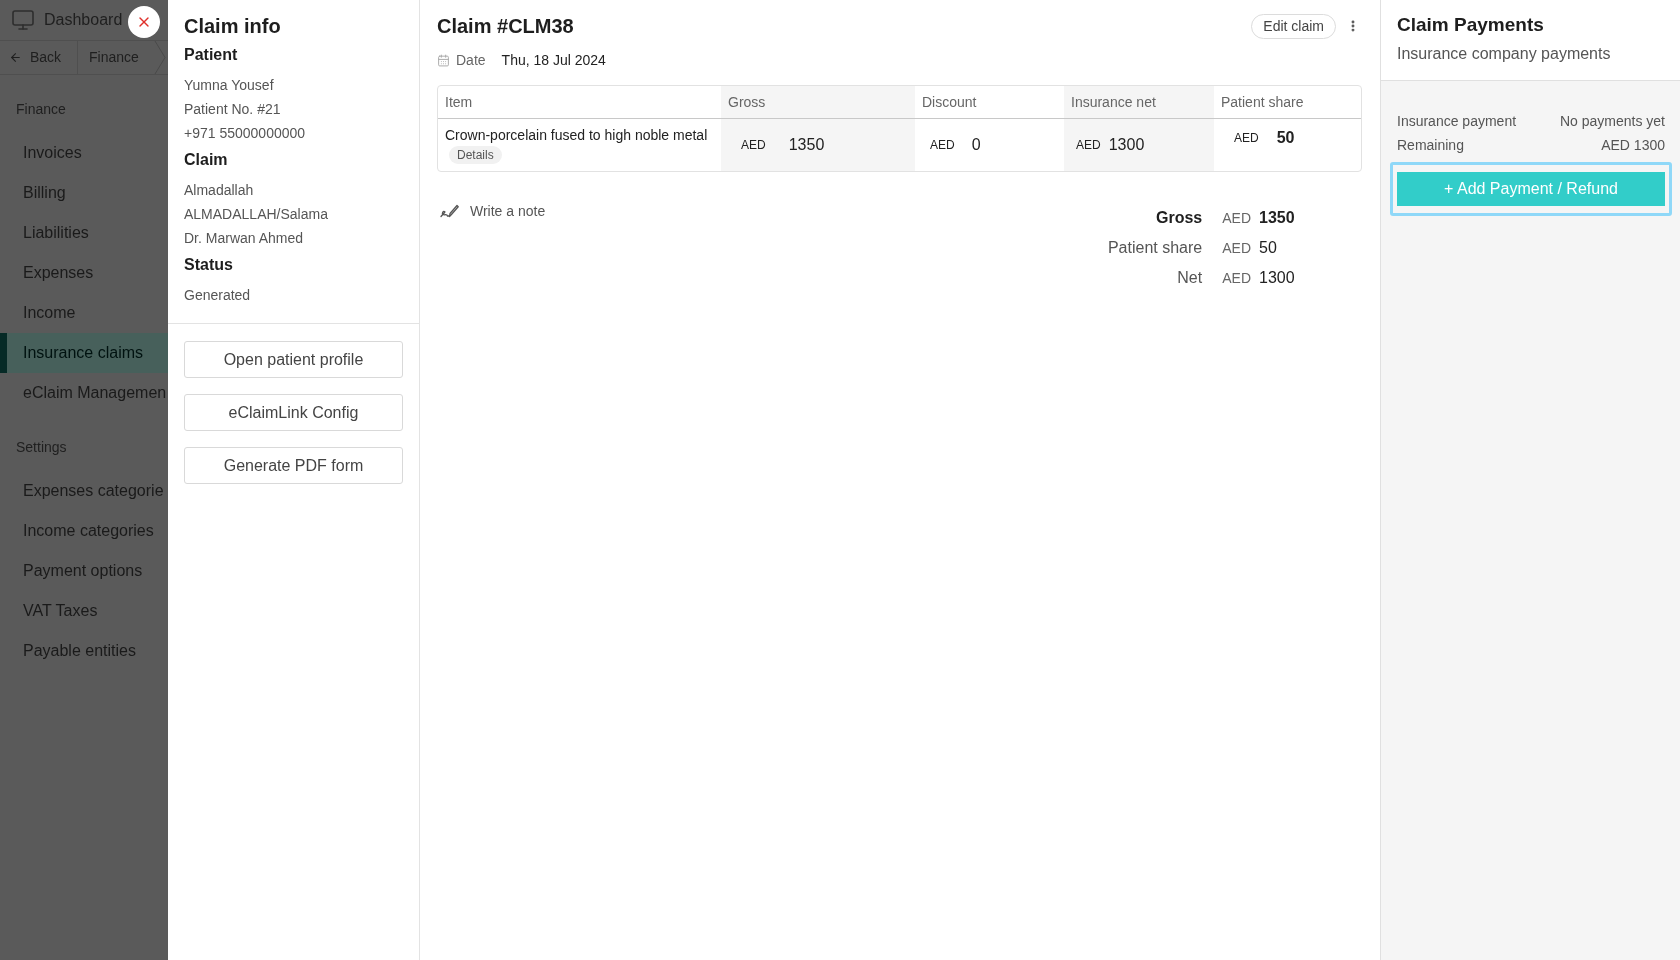 This screenshot has height=960, width=1680. I want to click on section-label: Finance, so click(41, 109).